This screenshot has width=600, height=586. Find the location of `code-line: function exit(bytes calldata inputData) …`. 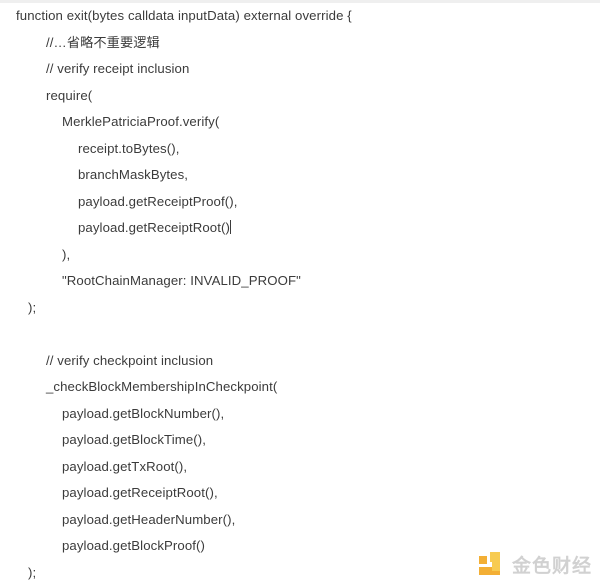

code-line: function exit(bytes calldata inputData) … is located at coordinates (184, 15).